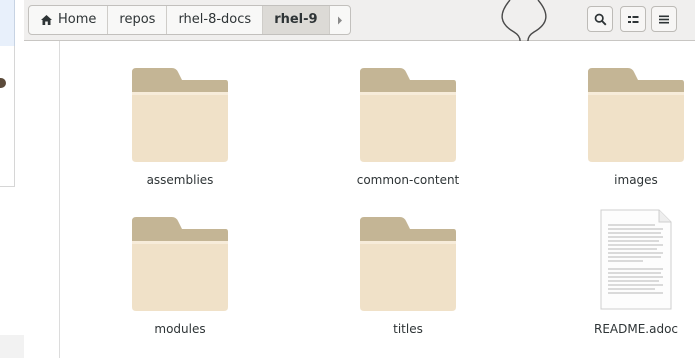  I want to click on left-window-edge, so click(12, 179).